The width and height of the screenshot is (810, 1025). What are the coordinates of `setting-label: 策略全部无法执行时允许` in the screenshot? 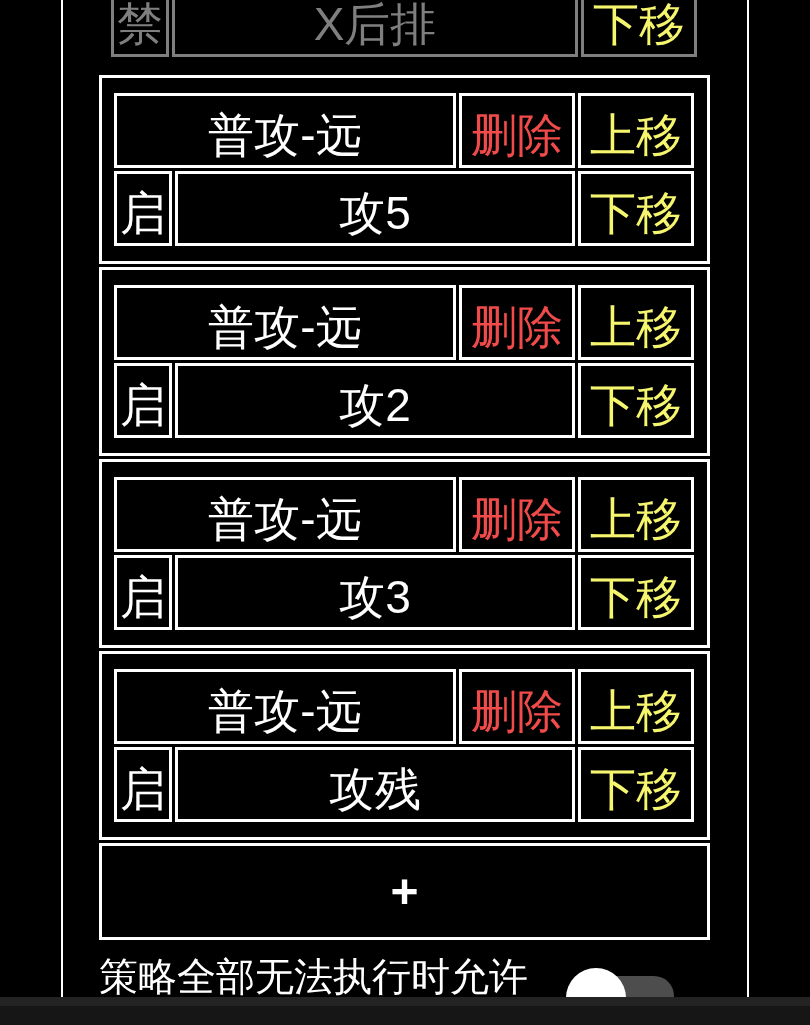 It's located at (313, 977).